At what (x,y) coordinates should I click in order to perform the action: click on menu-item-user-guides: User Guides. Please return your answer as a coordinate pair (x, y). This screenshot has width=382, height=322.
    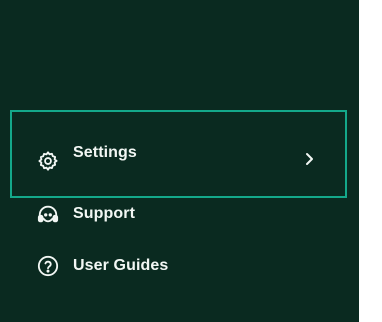
    Looking at the image, I should click on (179, 266).